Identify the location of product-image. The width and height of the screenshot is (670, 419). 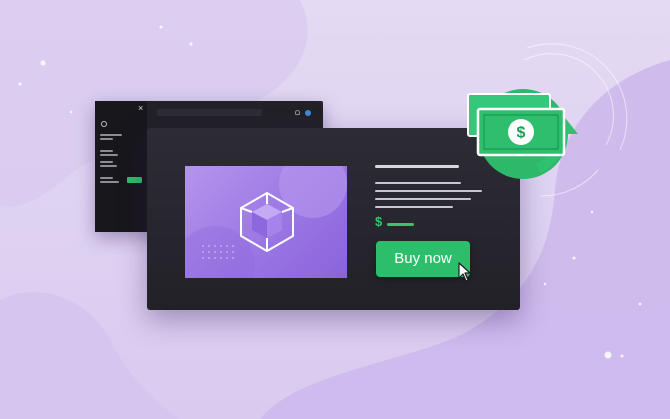
(266, 222).